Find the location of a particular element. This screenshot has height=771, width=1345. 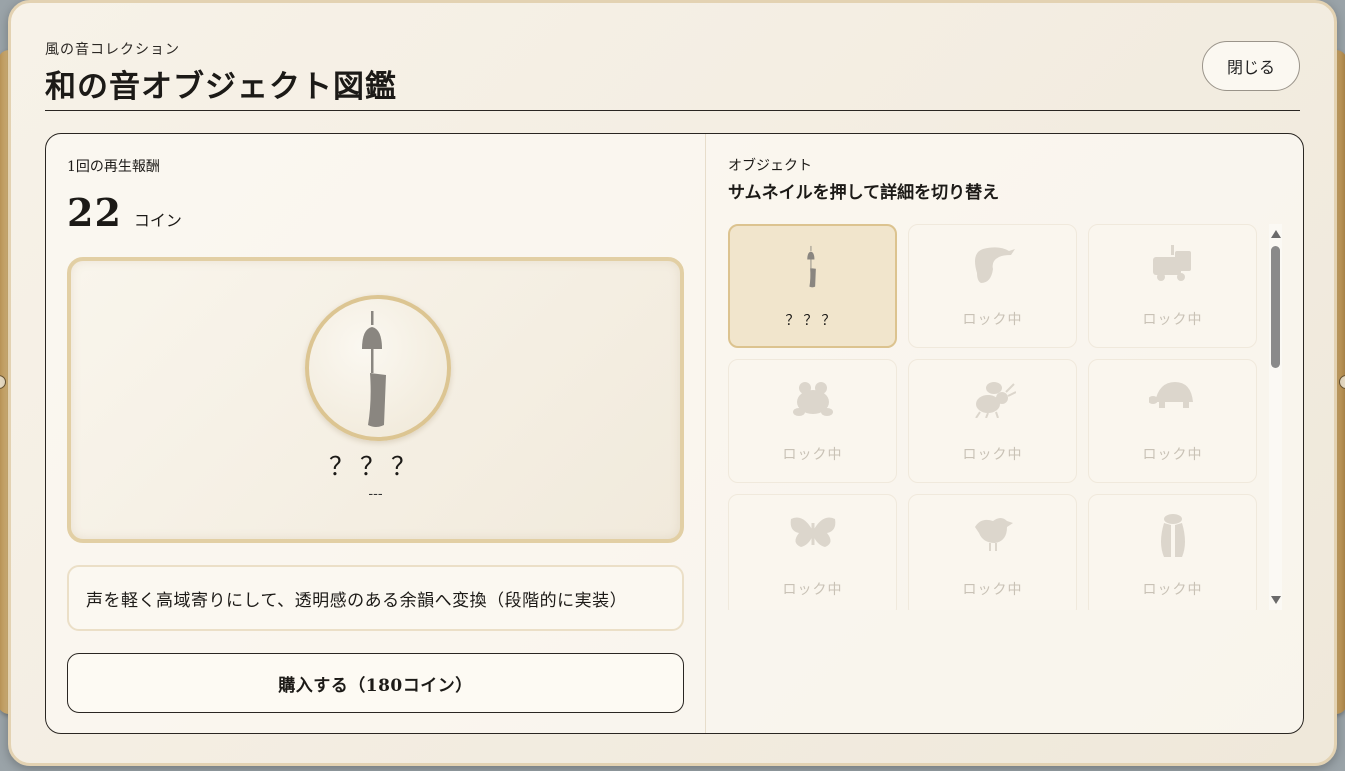

description-text: 声を軽く高域寄りにして、透明感のある余韻へ変換（段階的に実装） is located at coordinates (357, 600).